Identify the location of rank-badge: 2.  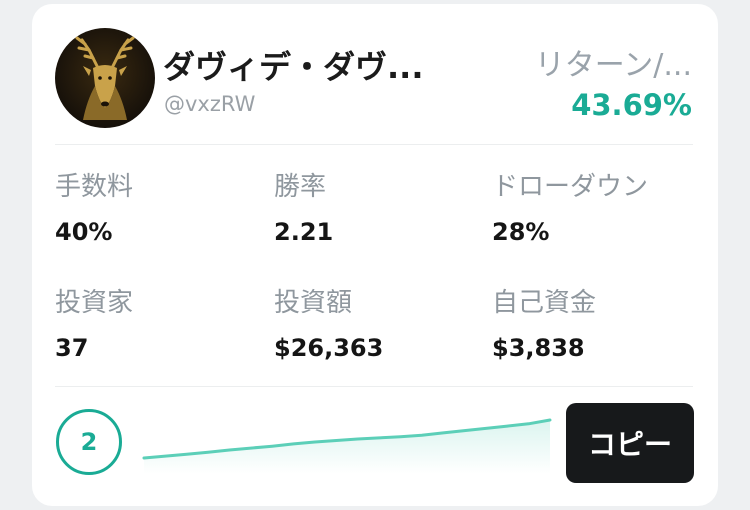
(89, 442).